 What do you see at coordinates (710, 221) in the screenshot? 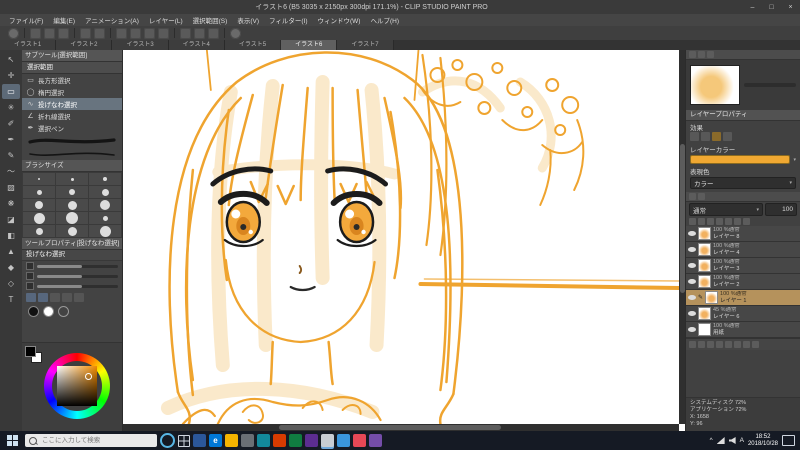
I see `clip-icon` at bounding box center [710, 221].